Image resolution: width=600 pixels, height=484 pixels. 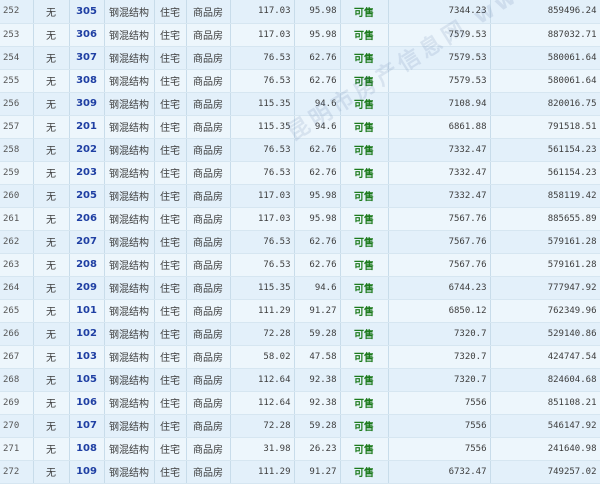 I want to click on room-cell: 209, so click(x=87, y=288).